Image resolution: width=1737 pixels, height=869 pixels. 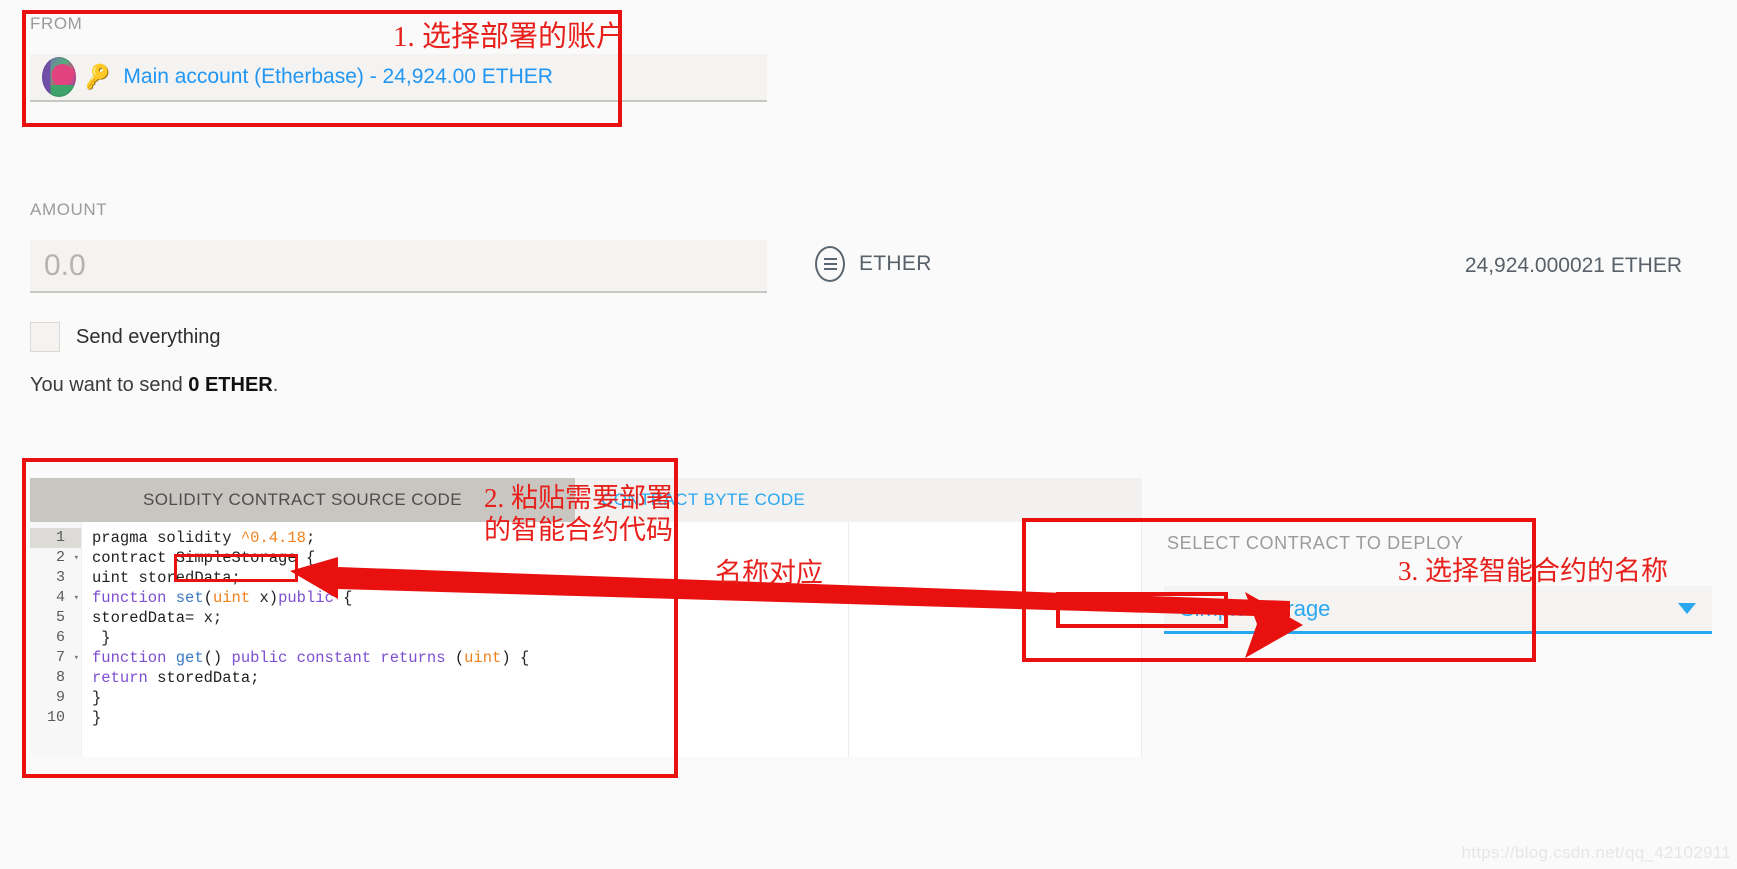 What do you see at coordinates (1315, 543) in the screenshot?
I see `select-contract-label: SELECT CONTRACT TO DEPLOY` at bounding box center [1315, 543].